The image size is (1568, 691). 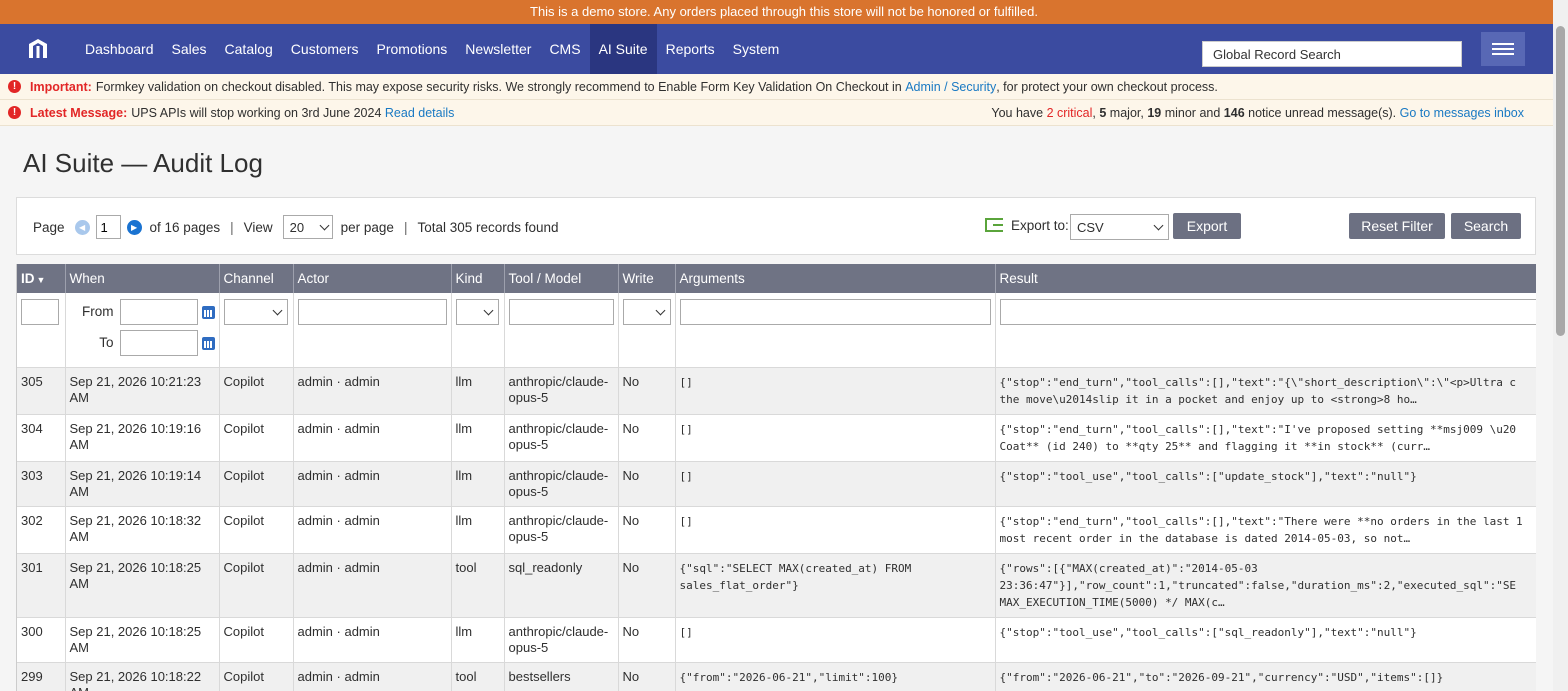 What do you see at coordinates (189, 49) in the screenshot?
I see `nav-item-sales: Sales` at bounding box center [189, 49].